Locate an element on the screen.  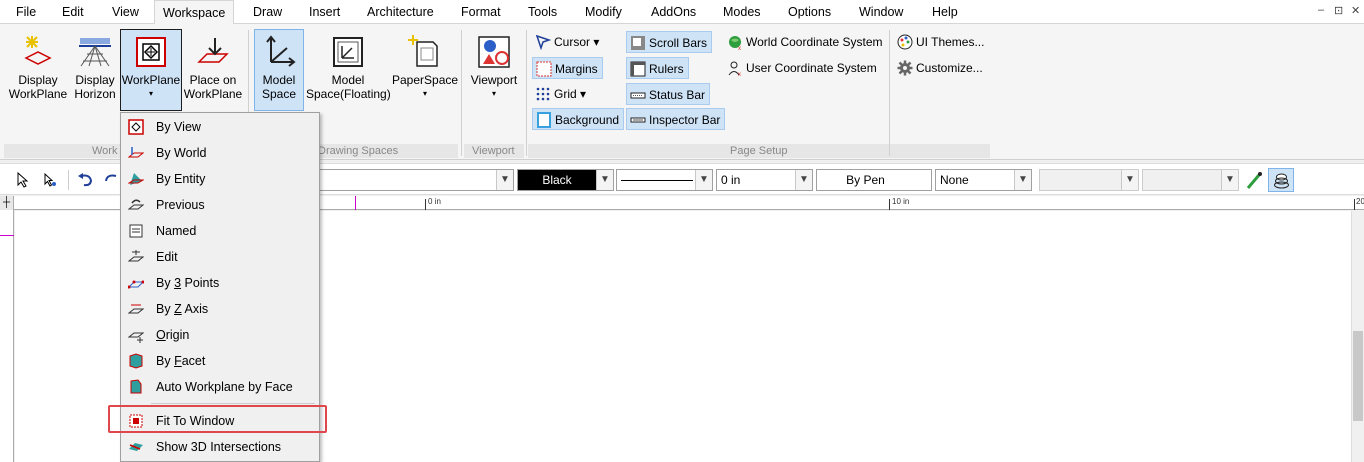
model-space-floating-label-2: Space(Floating) is located at coordinates (348, 94).